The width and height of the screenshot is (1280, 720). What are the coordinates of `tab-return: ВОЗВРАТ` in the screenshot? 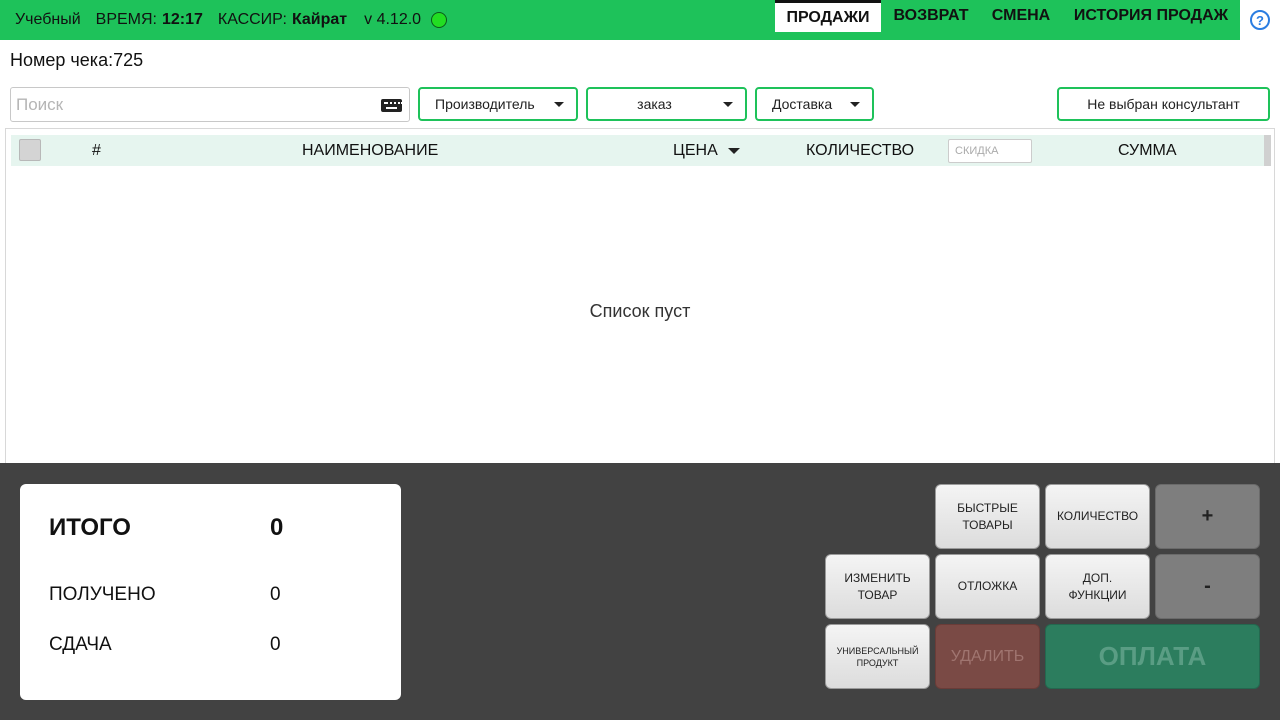 It's located at (931, 16).